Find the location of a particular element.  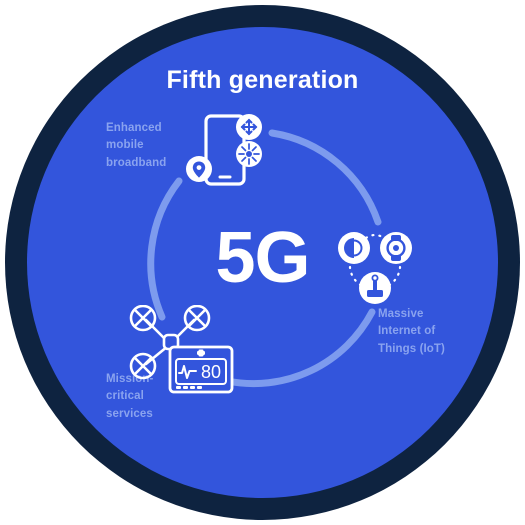

label-line-3: broadband is located at coordinates (136, 162).